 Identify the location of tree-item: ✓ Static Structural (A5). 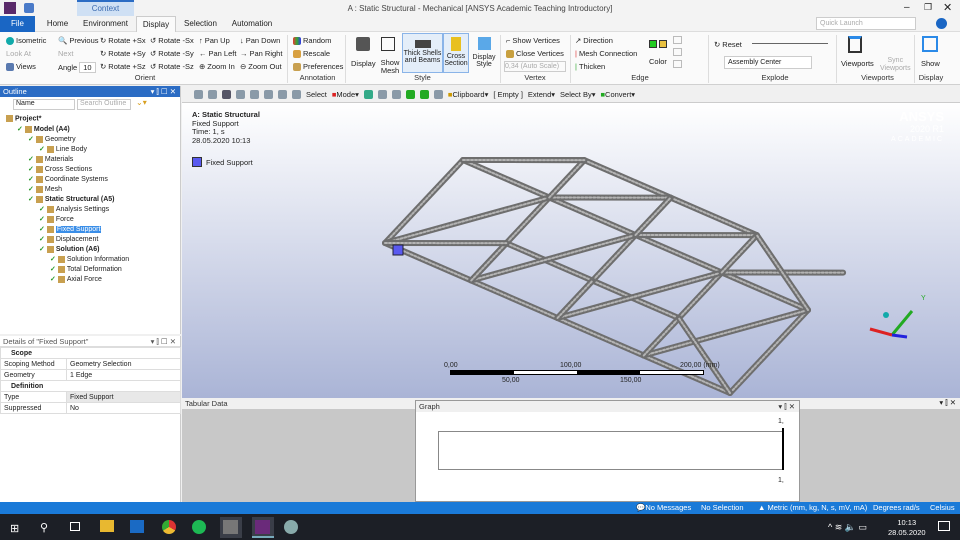
(71, 199).